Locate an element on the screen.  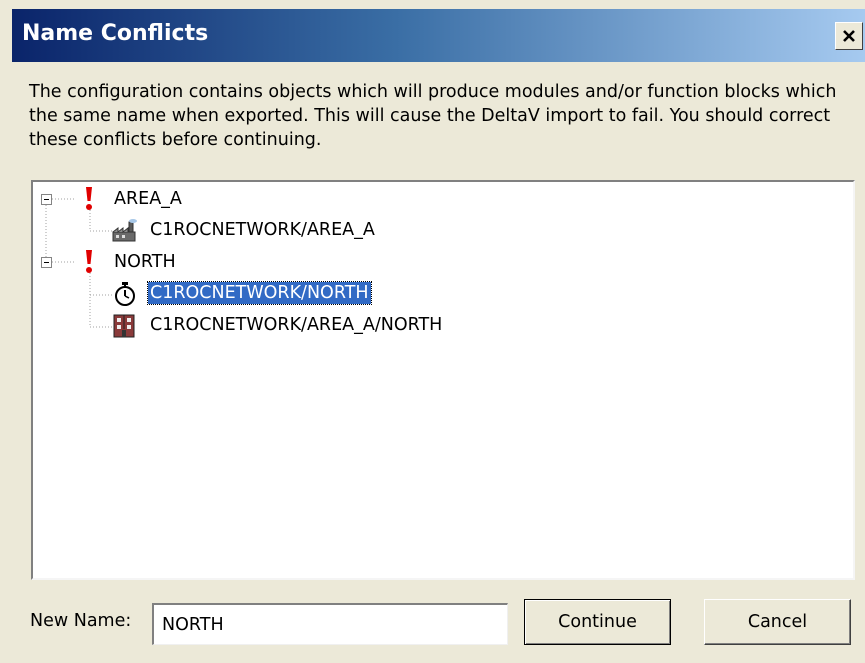
continue-button: Continue is located at coordinates (597, 622).